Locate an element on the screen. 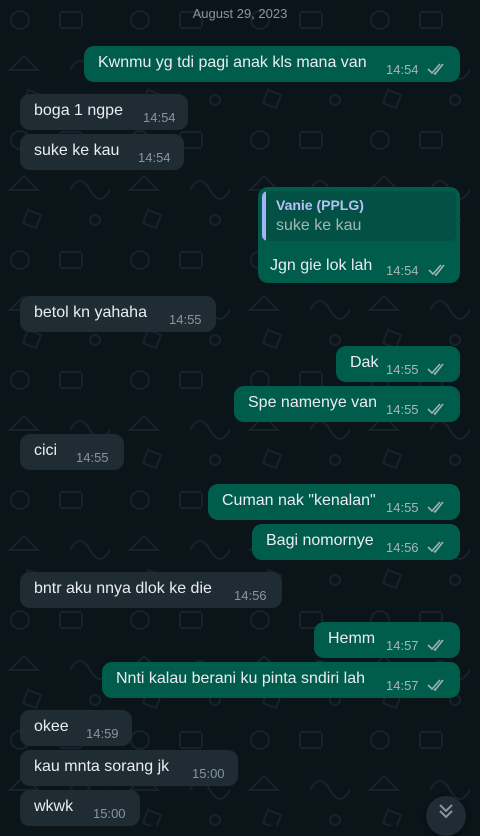  message-text: Bagi nomornye is located at coordinates (320, 540).